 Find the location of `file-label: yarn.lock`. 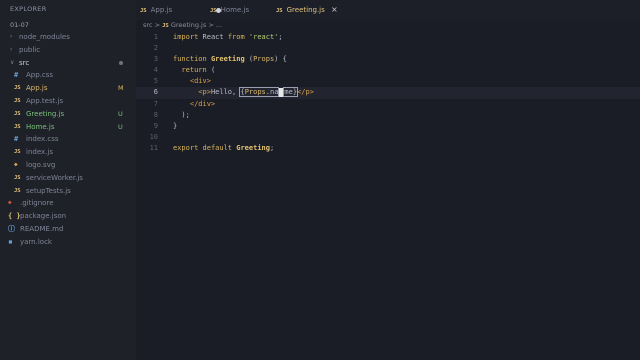

file-label: yarn.lock is located at coordinates (36, 241).